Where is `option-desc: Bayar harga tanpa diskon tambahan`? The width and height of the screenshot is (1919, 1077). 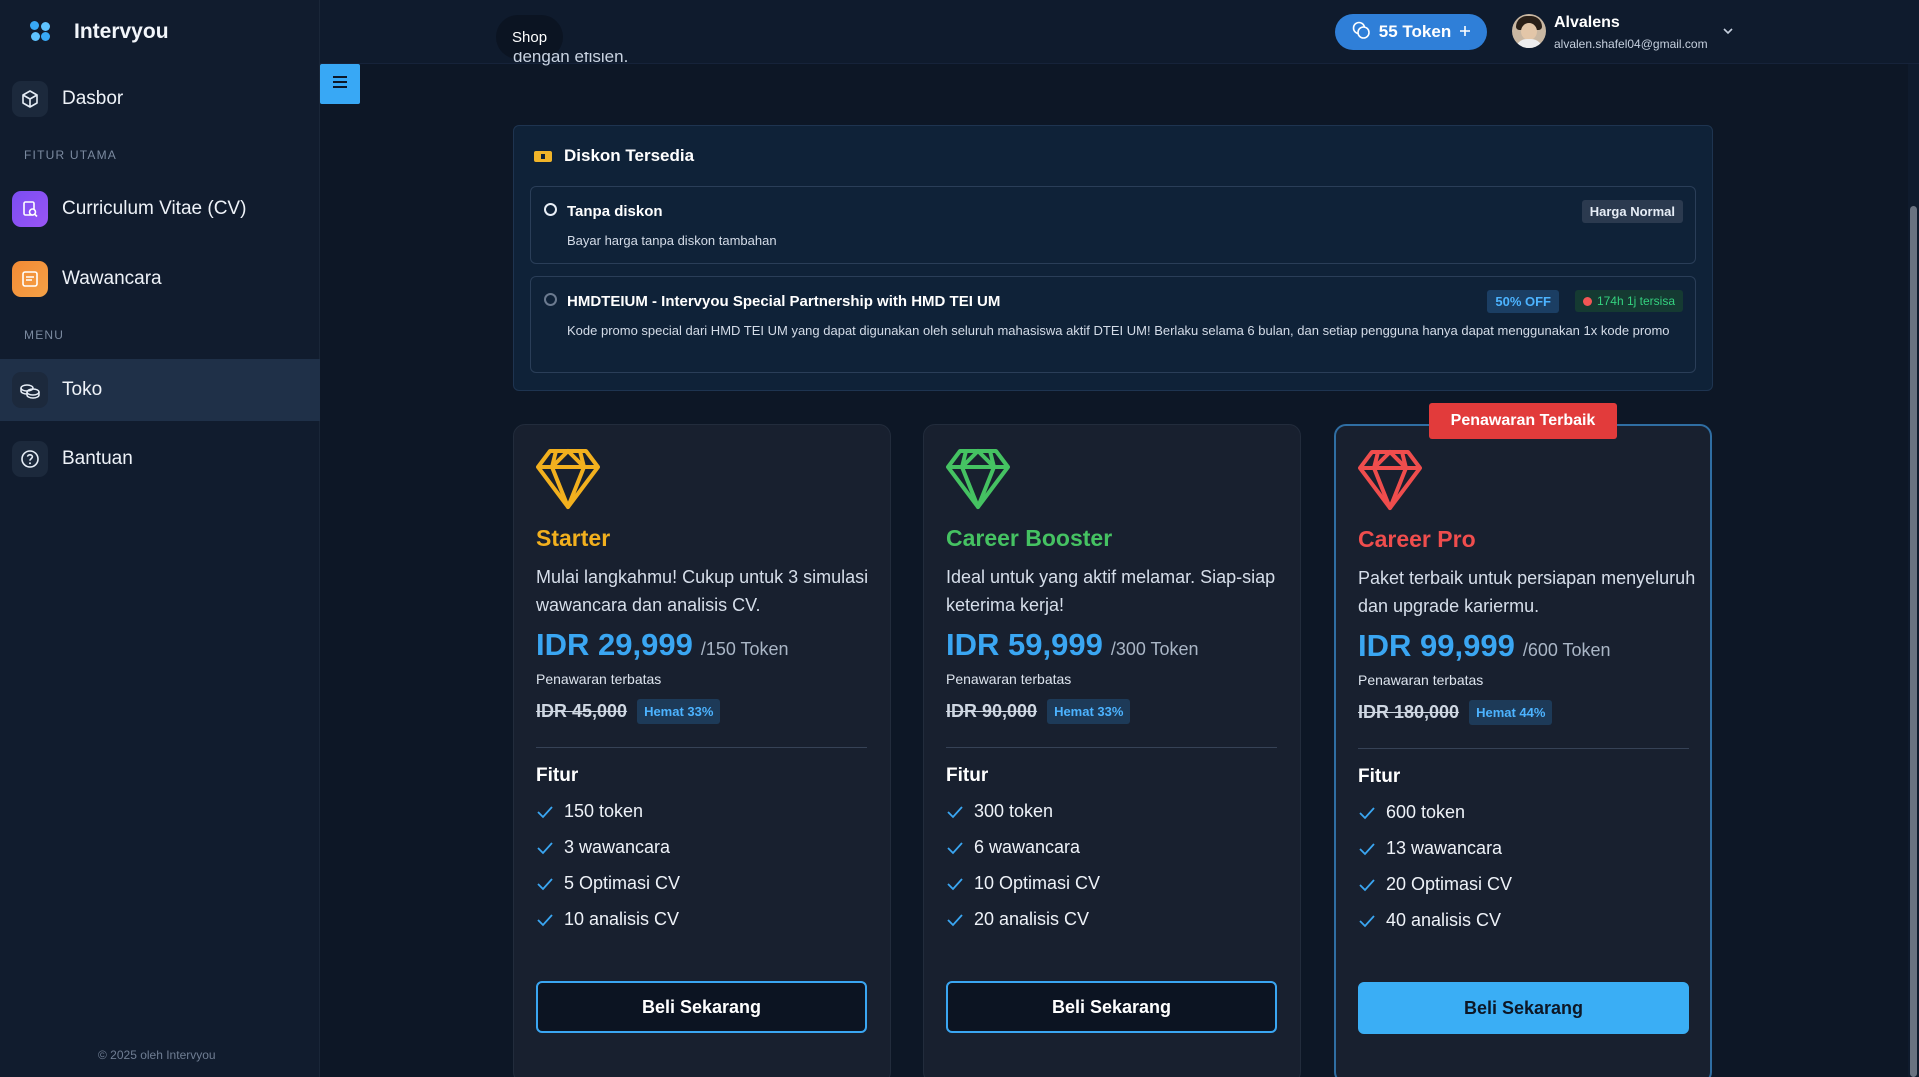 option-desc: Bayar harga tanpa diskon tambahan is located at coordinates (672, 240).